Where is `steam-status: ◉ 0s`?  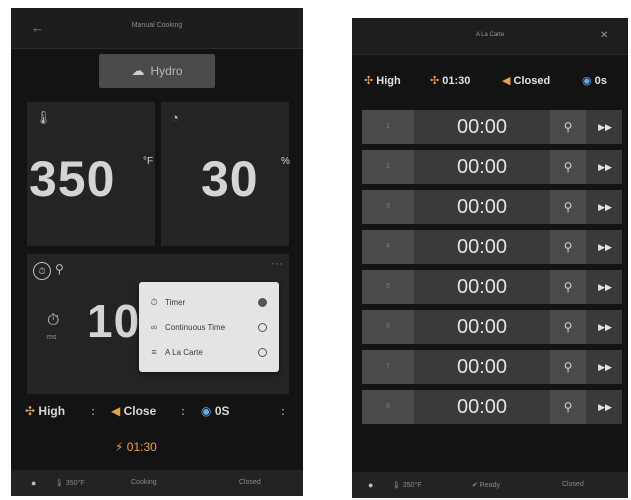 steam-status: ◉ 0s is located at coordinates (594, 80).